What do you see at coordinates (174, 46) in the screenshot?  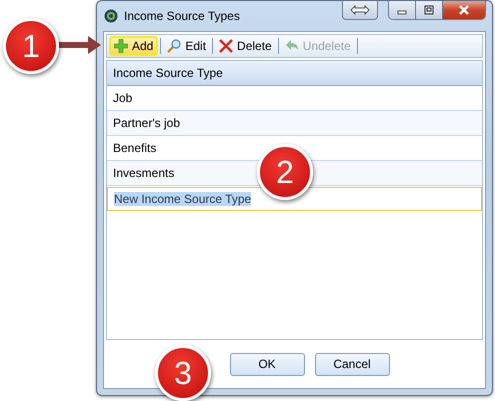 I see `magnifier-icon` at bounding box center [174, 46].